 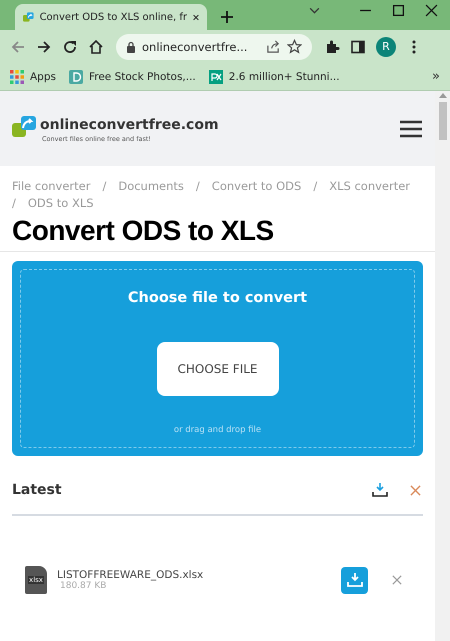 What do you see at coordinates (332, 46) in the screenshot?
I see `puzzle-icon` at bounding box center [332, 46].